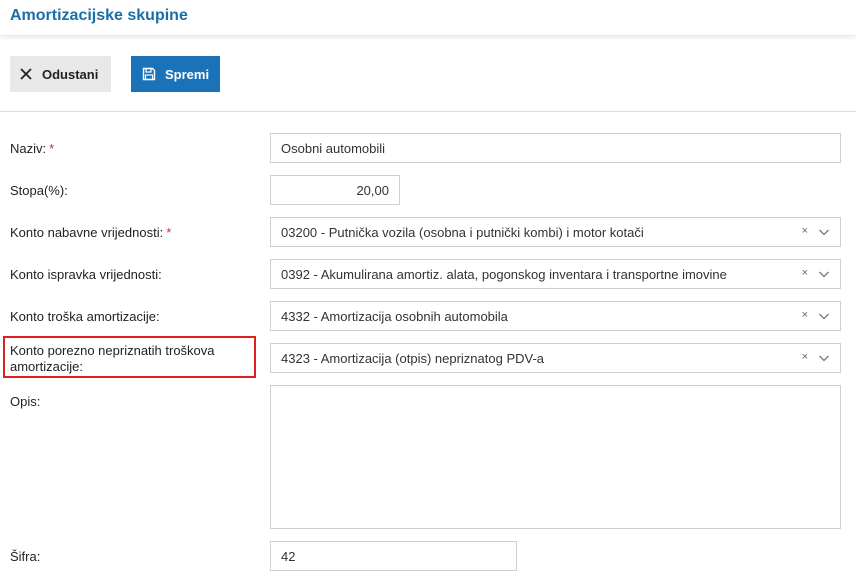 Image resolution: width=856 pixels, height=583 pixels. Describe the element at coordinates (393, 556) in the screenshot. I see `sifra-input: 42` at that location.